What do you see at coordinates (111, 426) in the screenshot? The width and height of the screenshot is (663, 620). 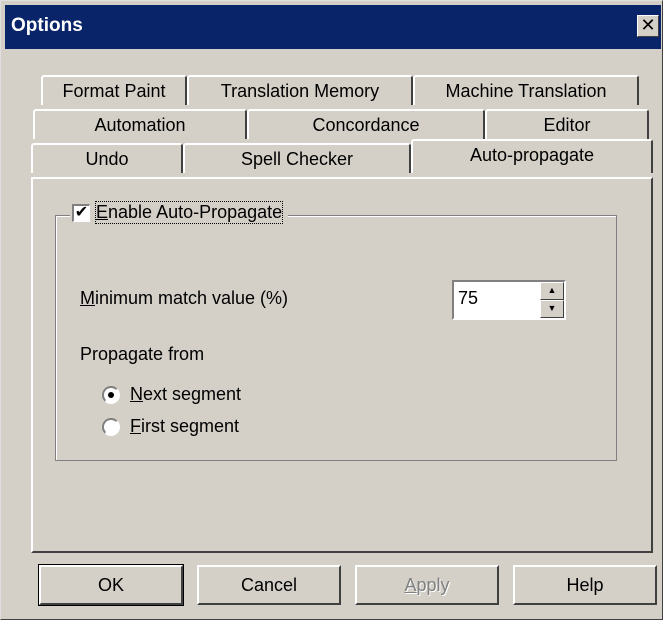 I see `radio-unselected-icon` at bounding box center [111, 426].